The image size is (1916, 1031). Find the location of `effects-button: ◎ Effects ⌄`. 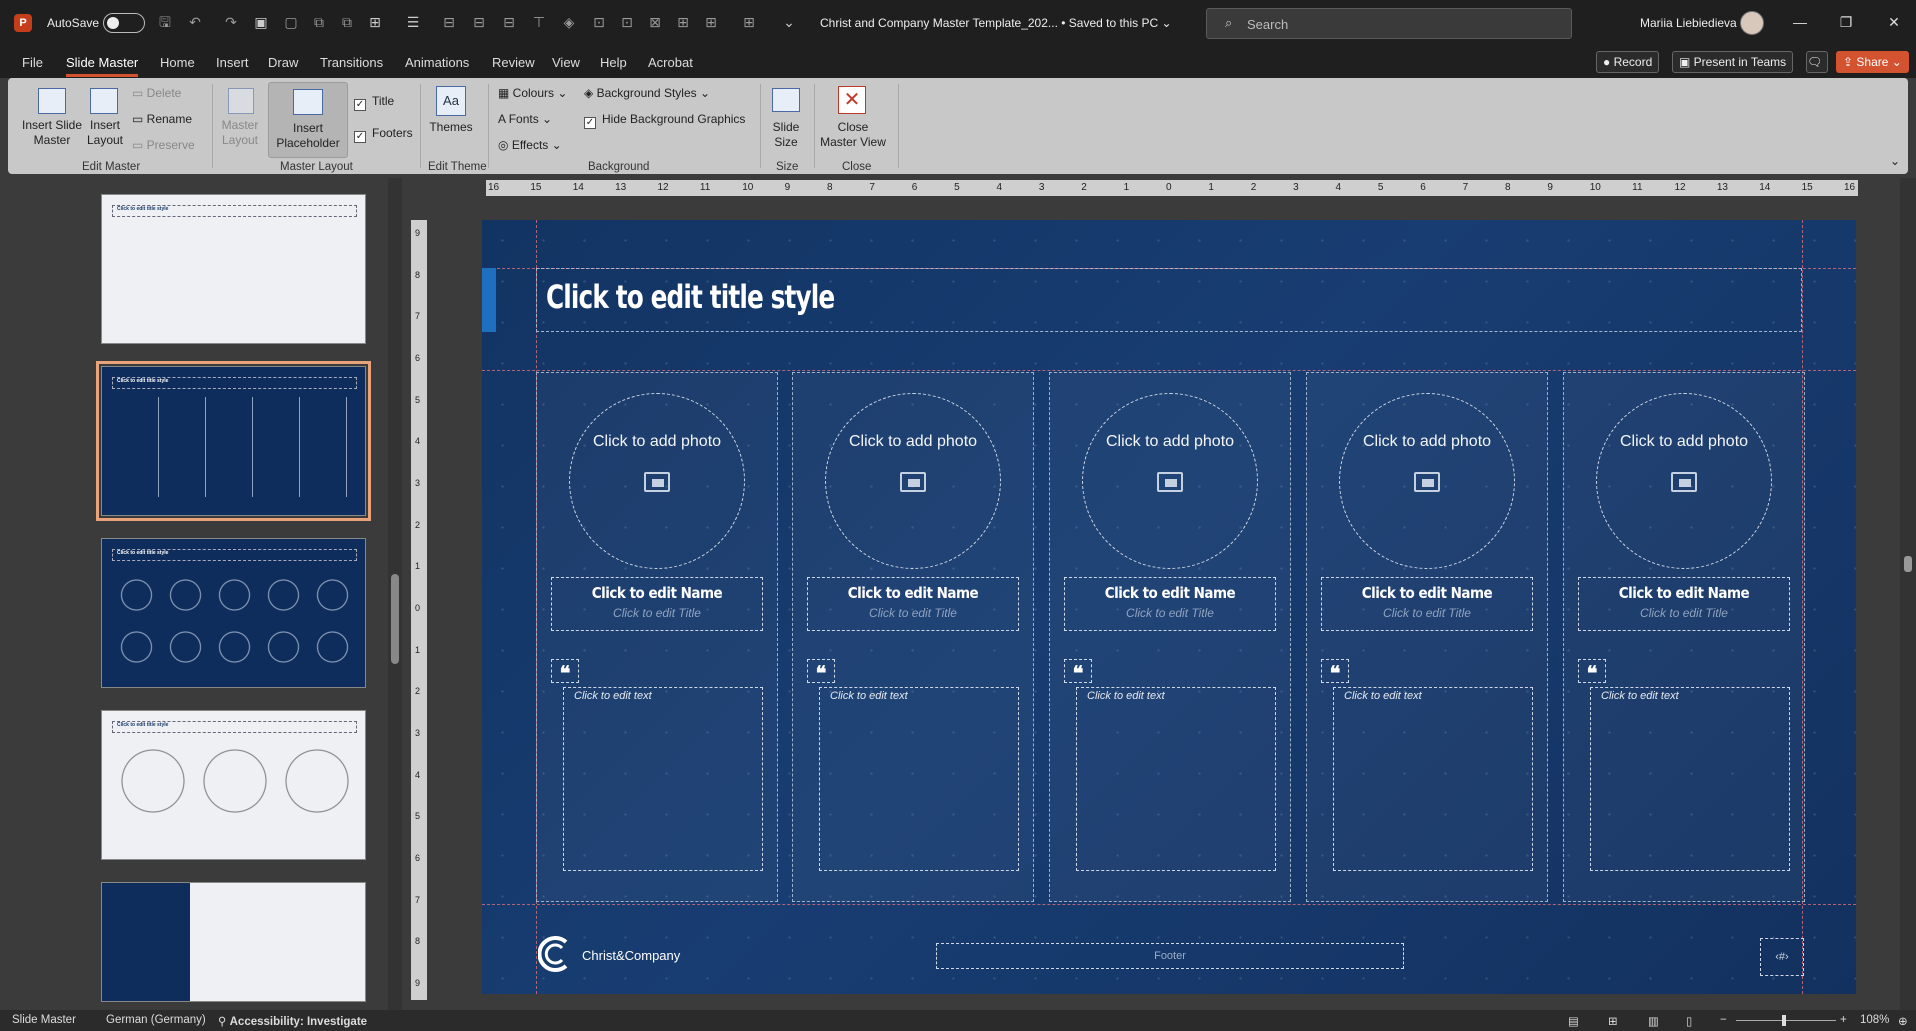

effects-button: ◎ Effects ⌄ is located at coordinates (530, 145).